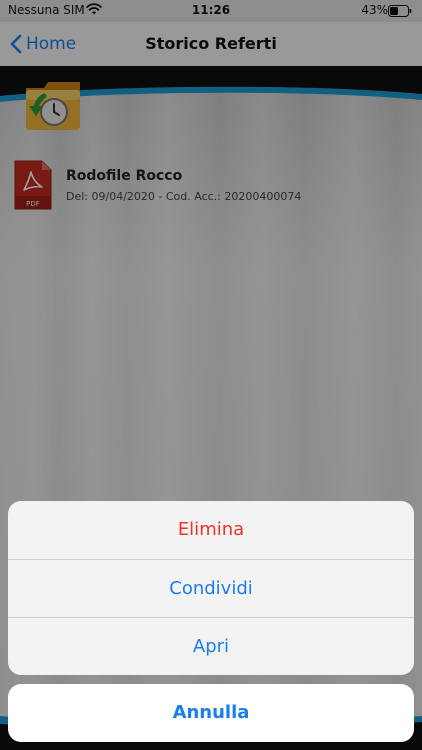  I want to click on share-button: Condividi, so click(211, 588).